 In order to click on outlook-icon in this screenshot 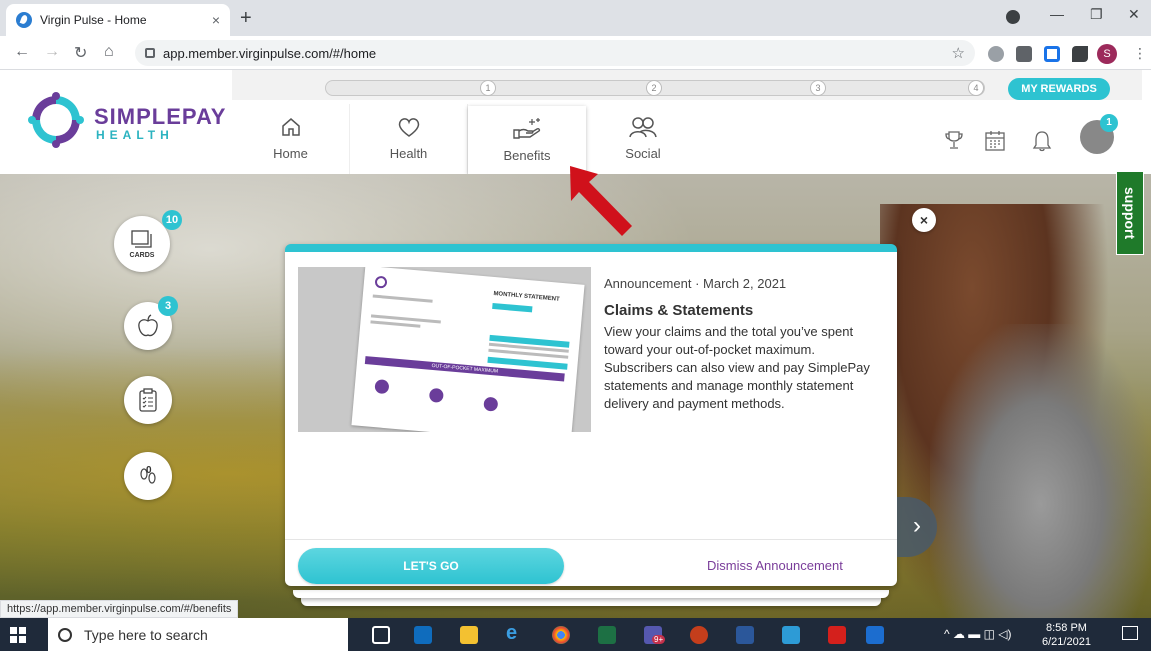, I will do `click(423, 635)`.